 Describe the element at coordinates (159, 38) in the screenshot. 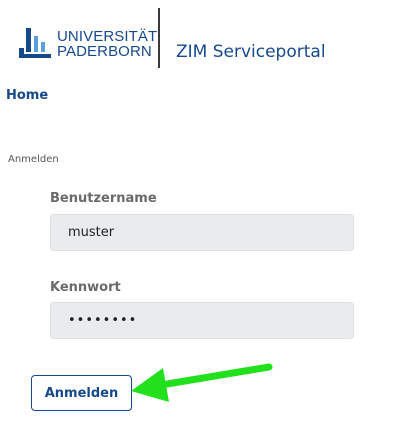

I see `header-divider` at that location.